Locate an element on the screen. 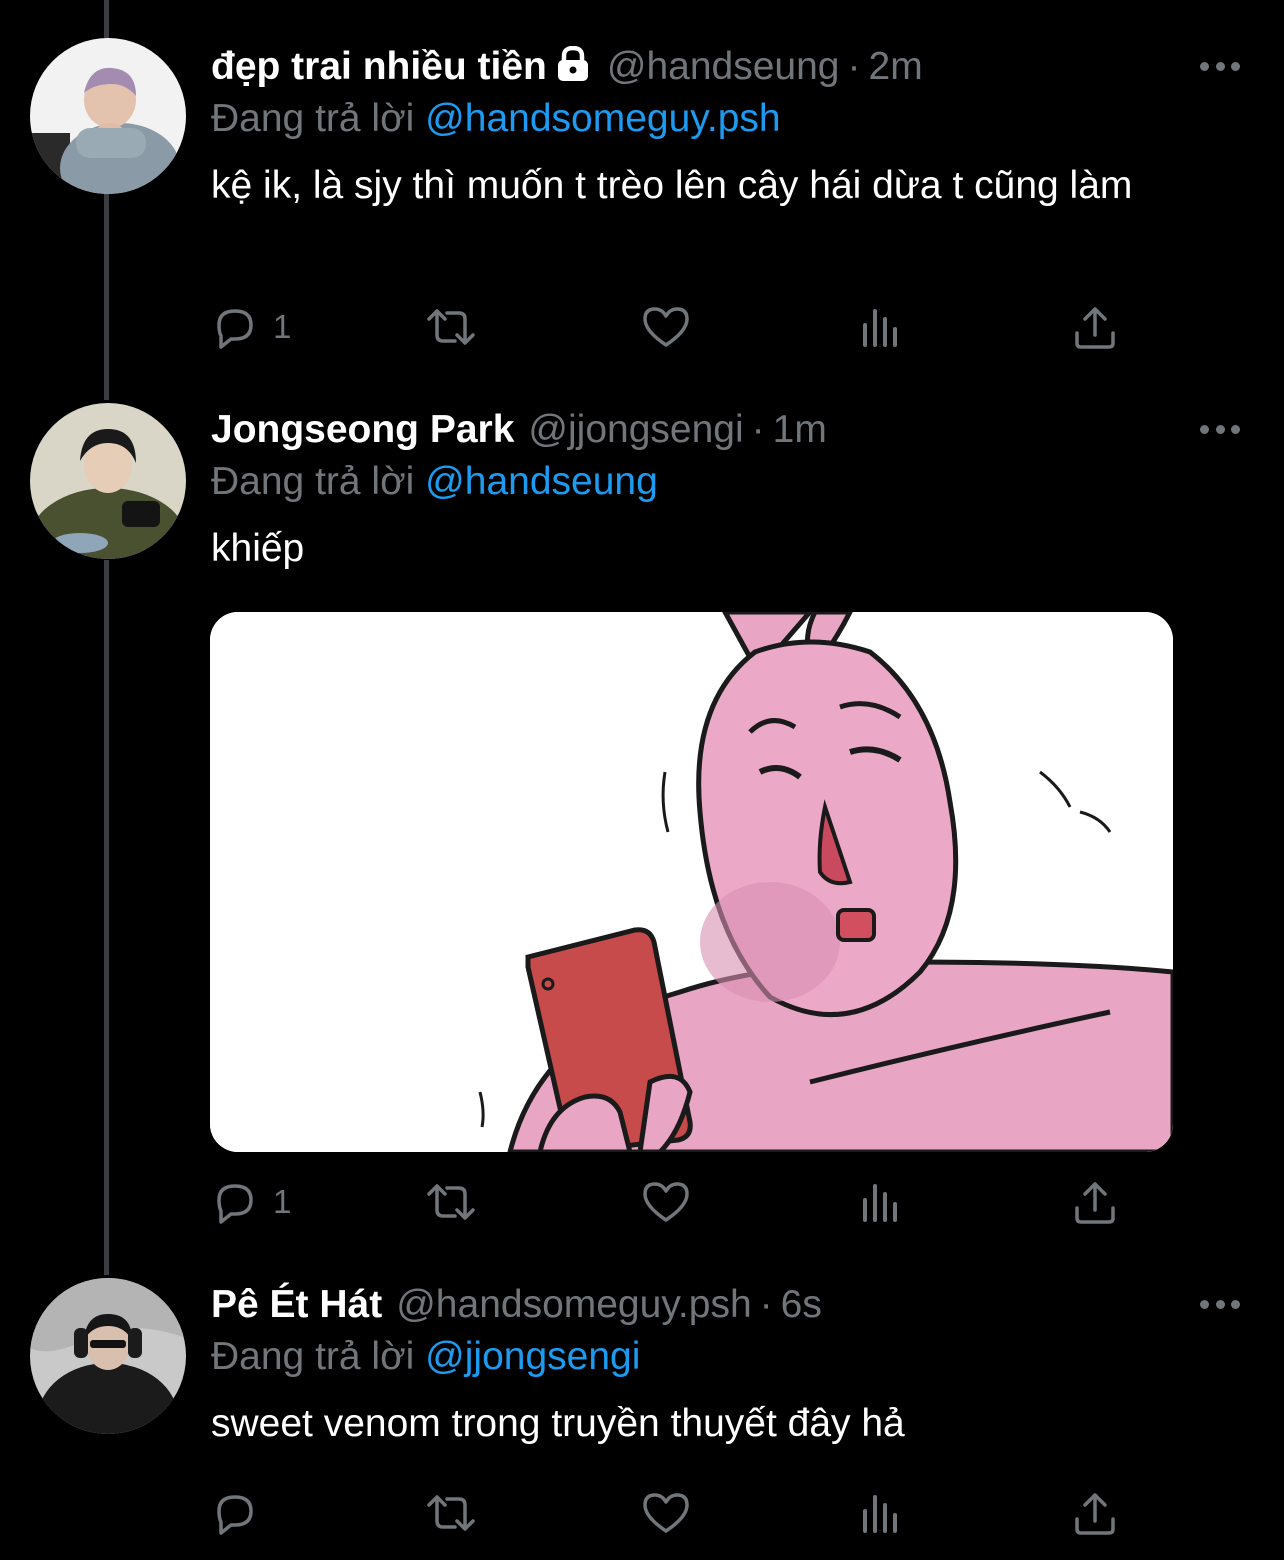  display-name: đẹp trai nhiều tiền is located at coordinates (379, 66).